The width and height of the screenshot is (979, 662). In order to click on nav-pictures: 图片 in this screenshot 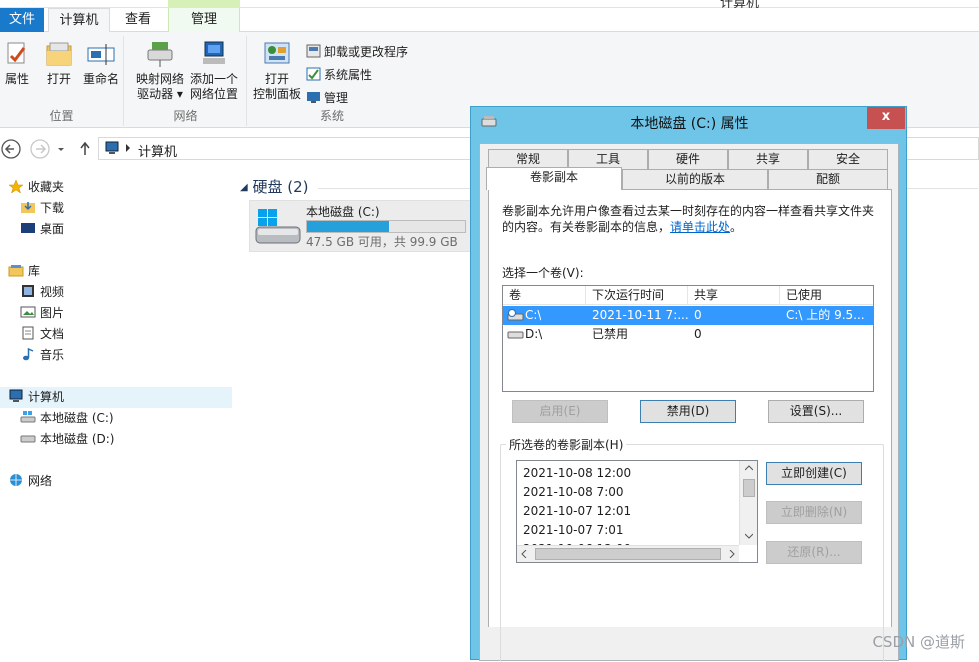, I will do `click(42, 313)`.